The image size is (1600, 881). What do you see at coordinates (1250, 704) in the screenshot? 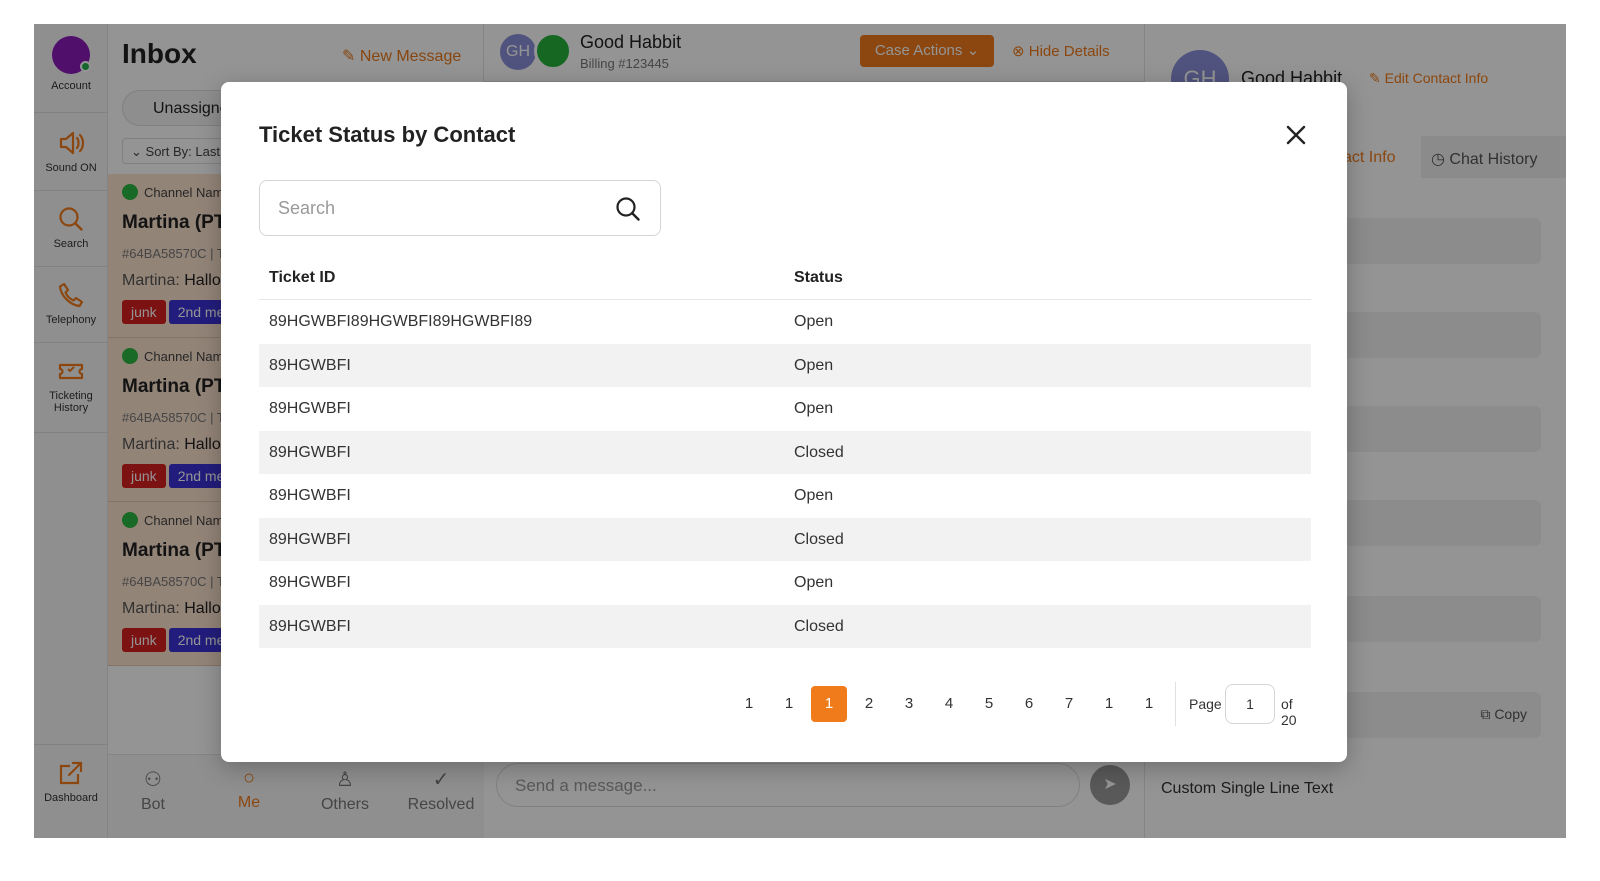
I see `page-number-input: 1` at bounding box center [1250, 704].